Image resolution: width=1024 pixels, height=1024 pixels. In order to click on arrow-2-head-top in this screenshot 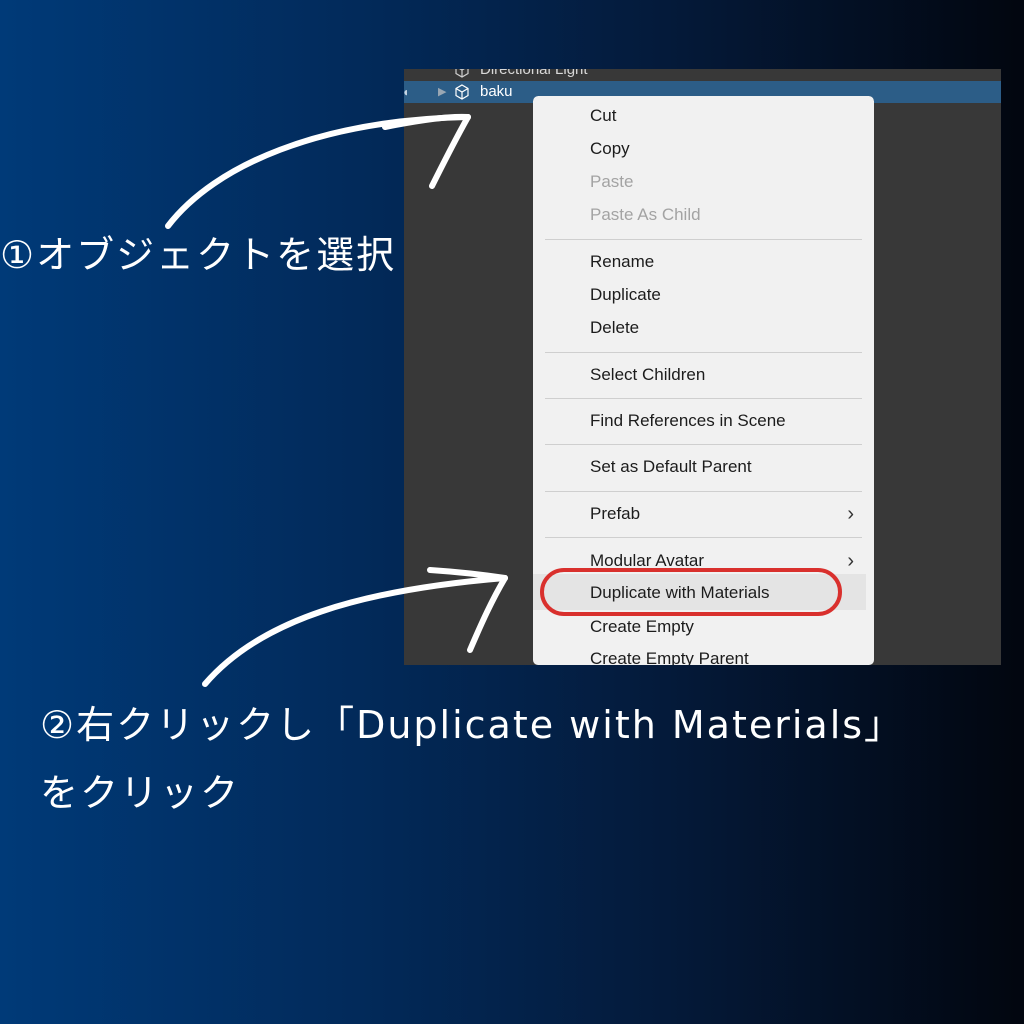, I will do `click(467, 574)`.